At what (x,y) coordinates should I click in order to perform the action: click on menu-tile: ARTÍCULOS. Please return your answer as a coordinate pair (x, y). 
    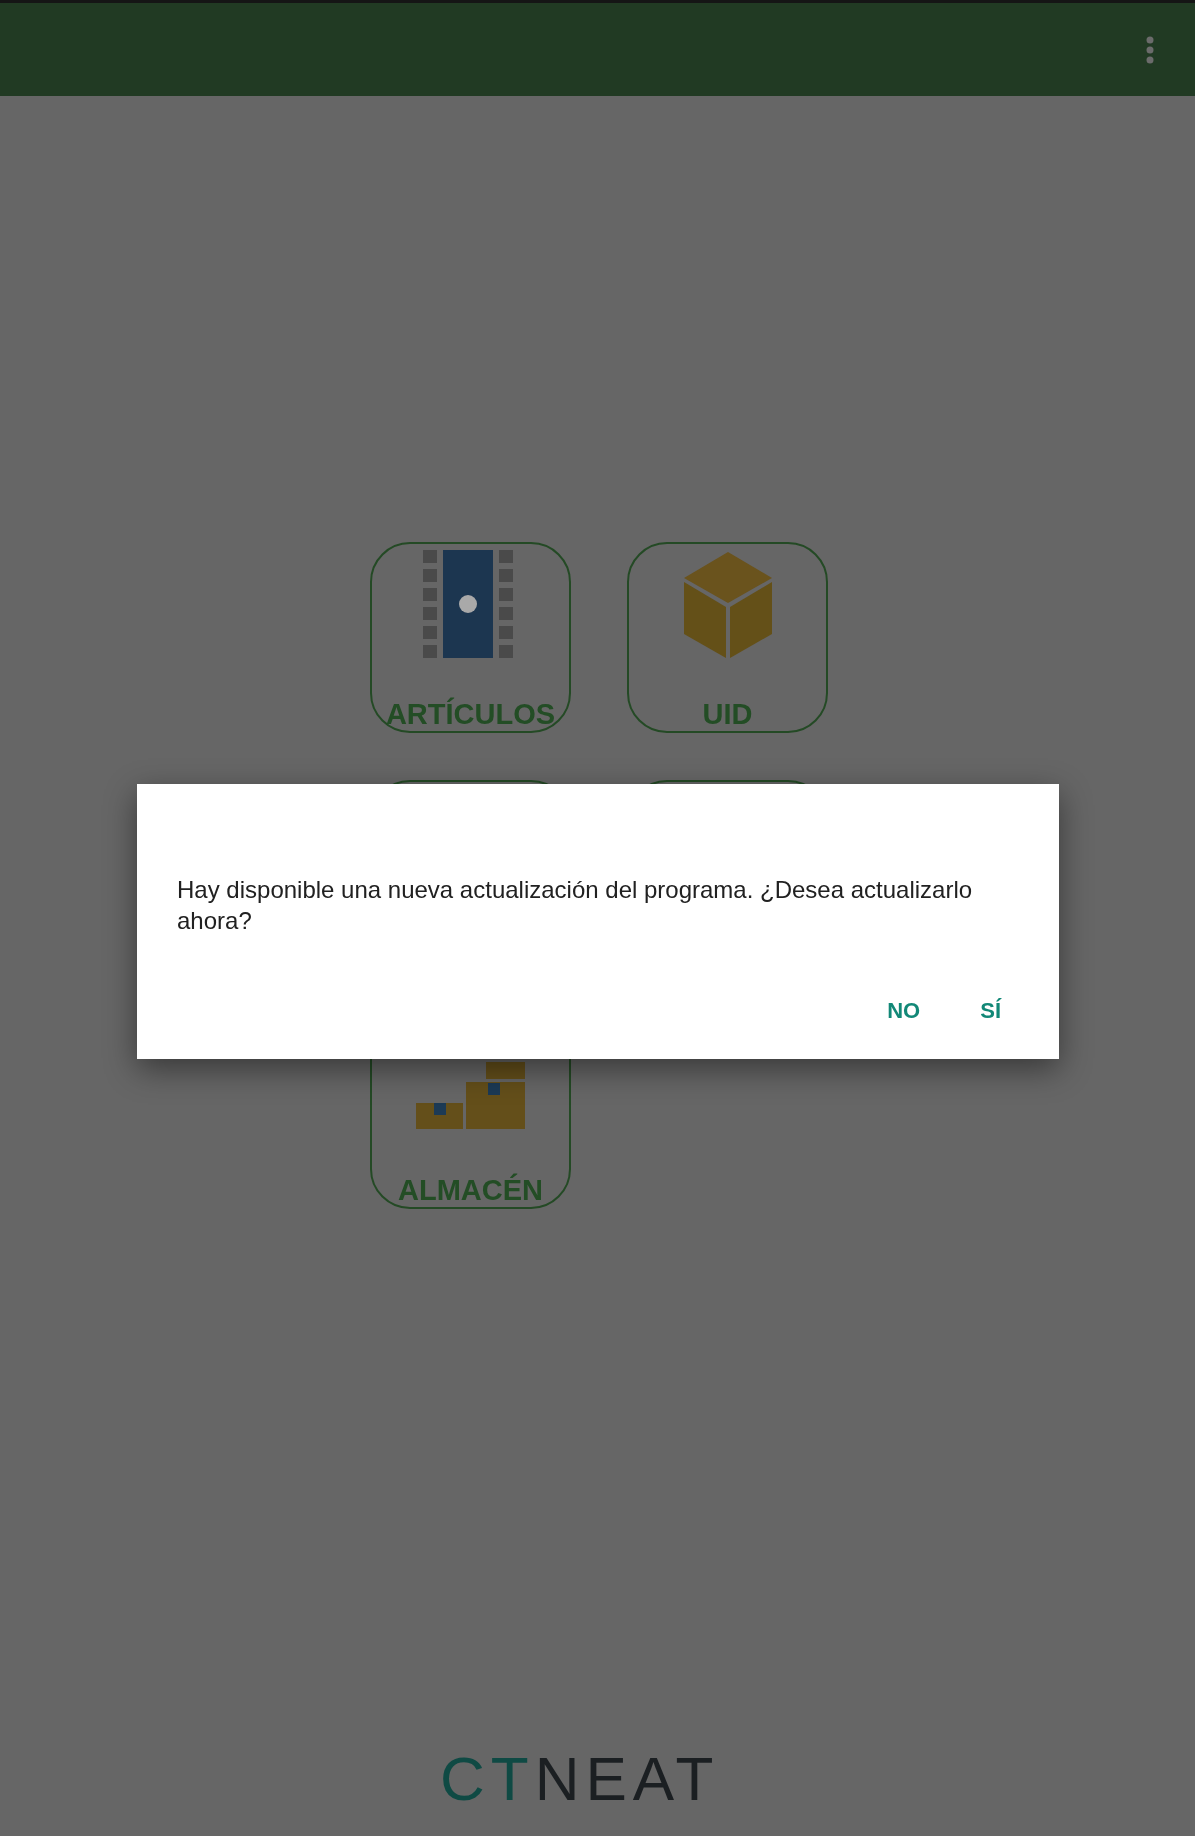
    Looking at the image, I should click on (470, 637).